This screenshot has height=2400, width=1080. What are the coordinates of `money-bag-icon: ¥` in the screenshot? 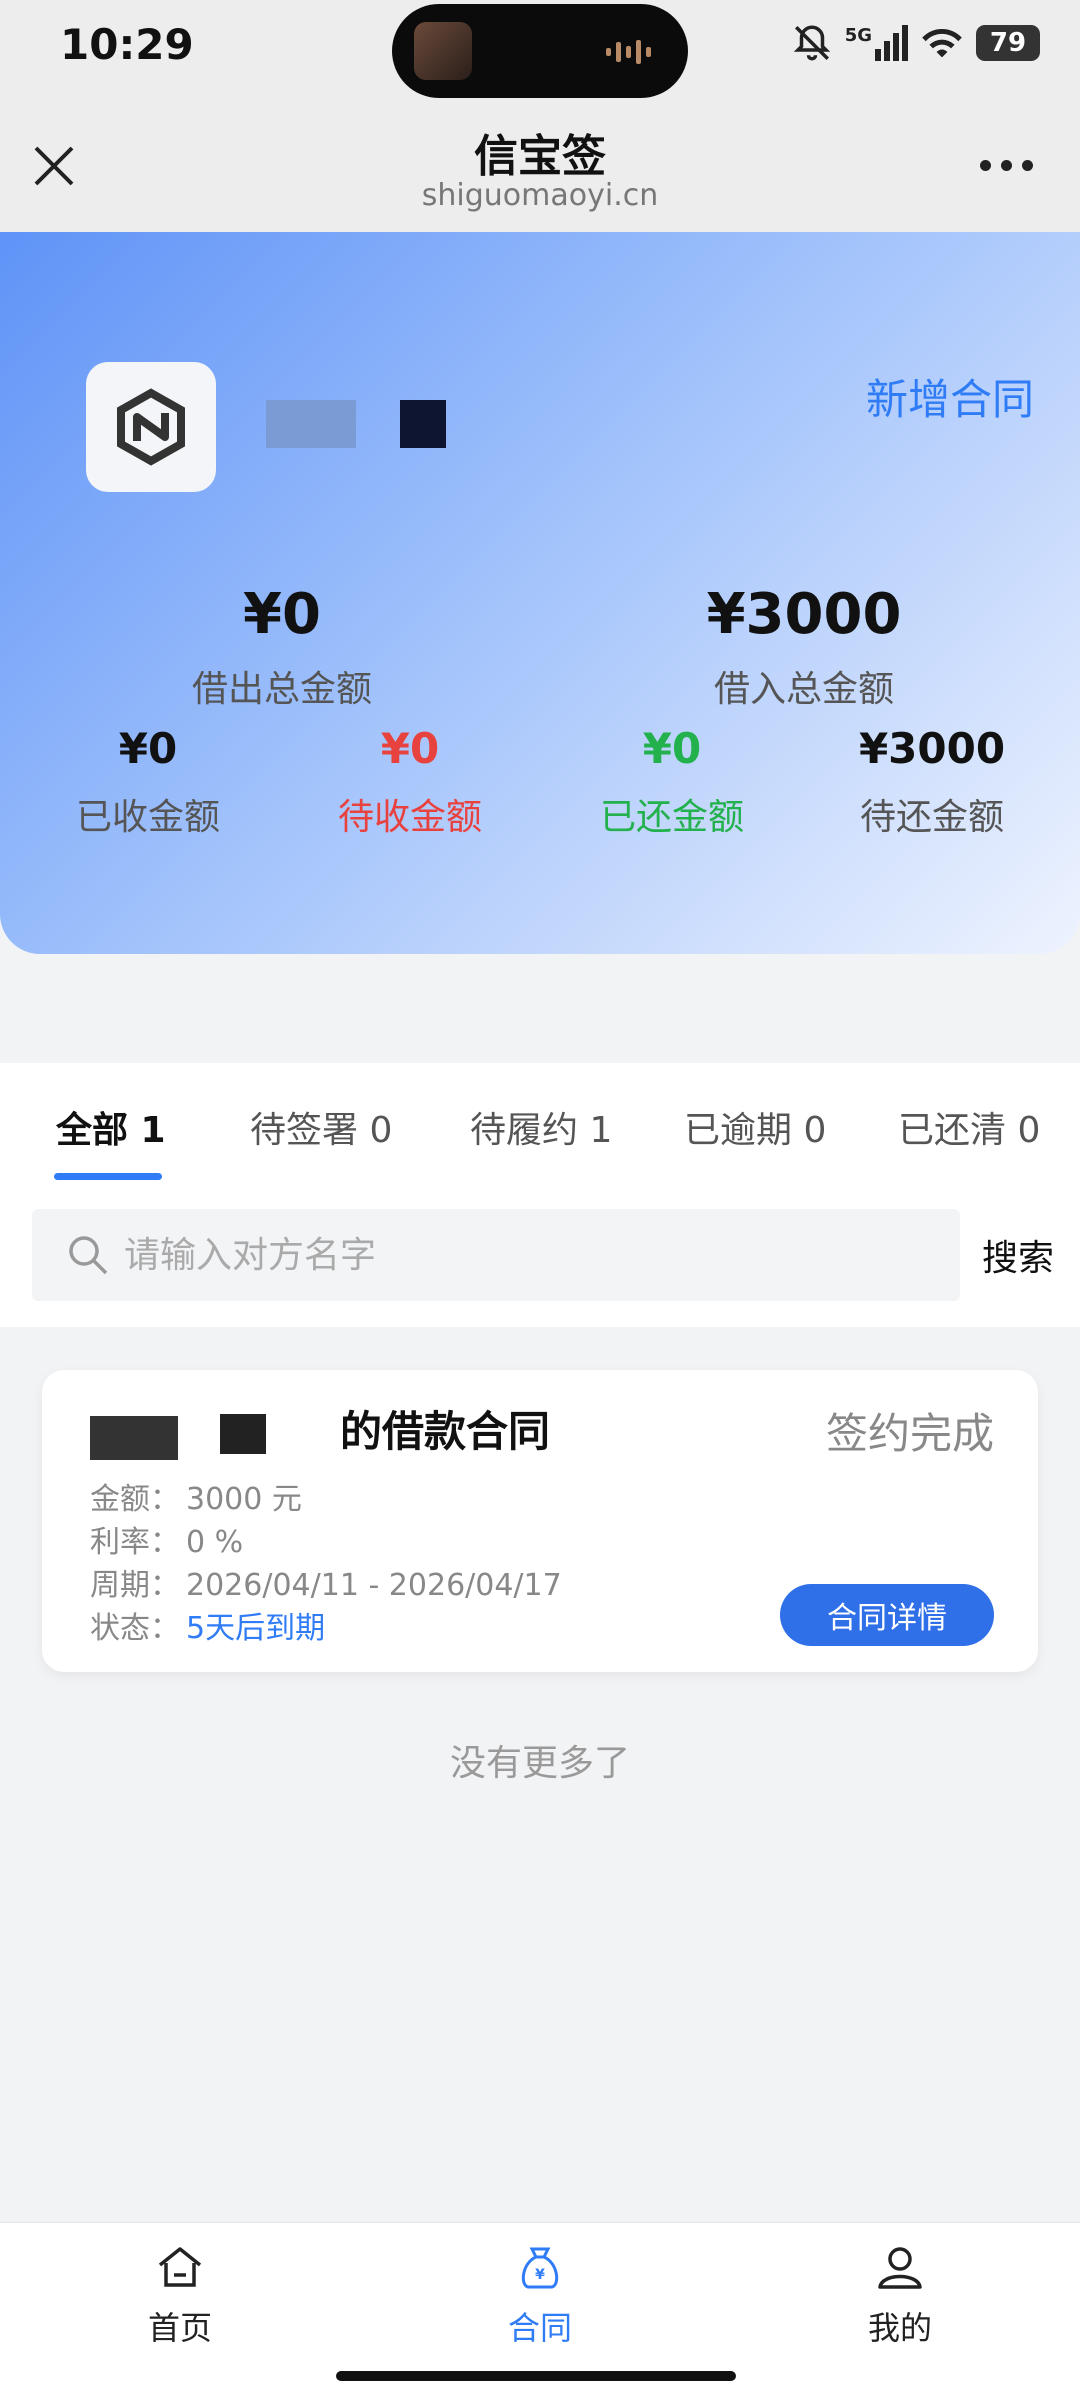 It's located at (540, 2268).